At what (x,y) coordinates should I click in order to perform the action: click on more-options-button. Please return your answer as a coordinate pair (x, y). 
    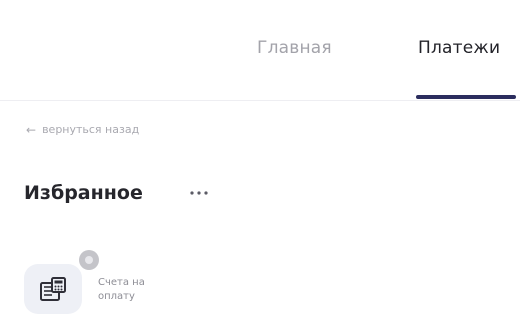
    Looking at the image, I should click on (199, 193).